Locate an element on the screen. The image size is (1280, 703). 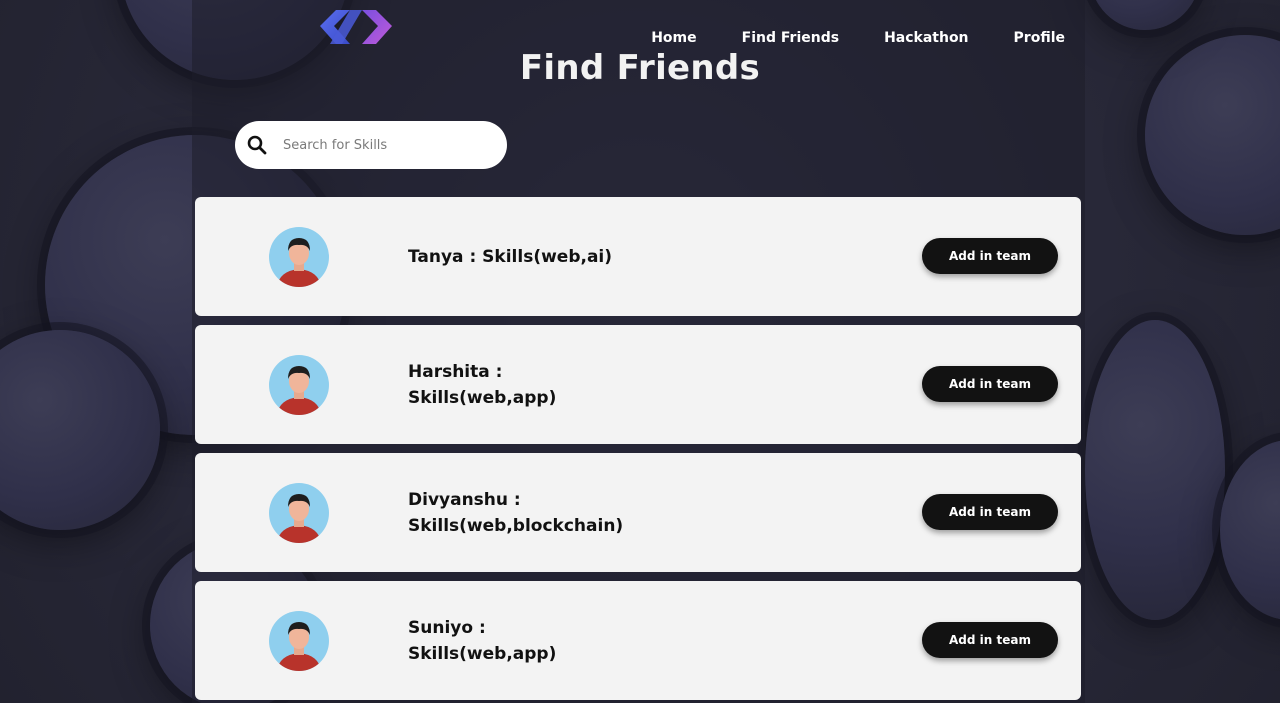
search-bar is located at coordinates (371, 145).